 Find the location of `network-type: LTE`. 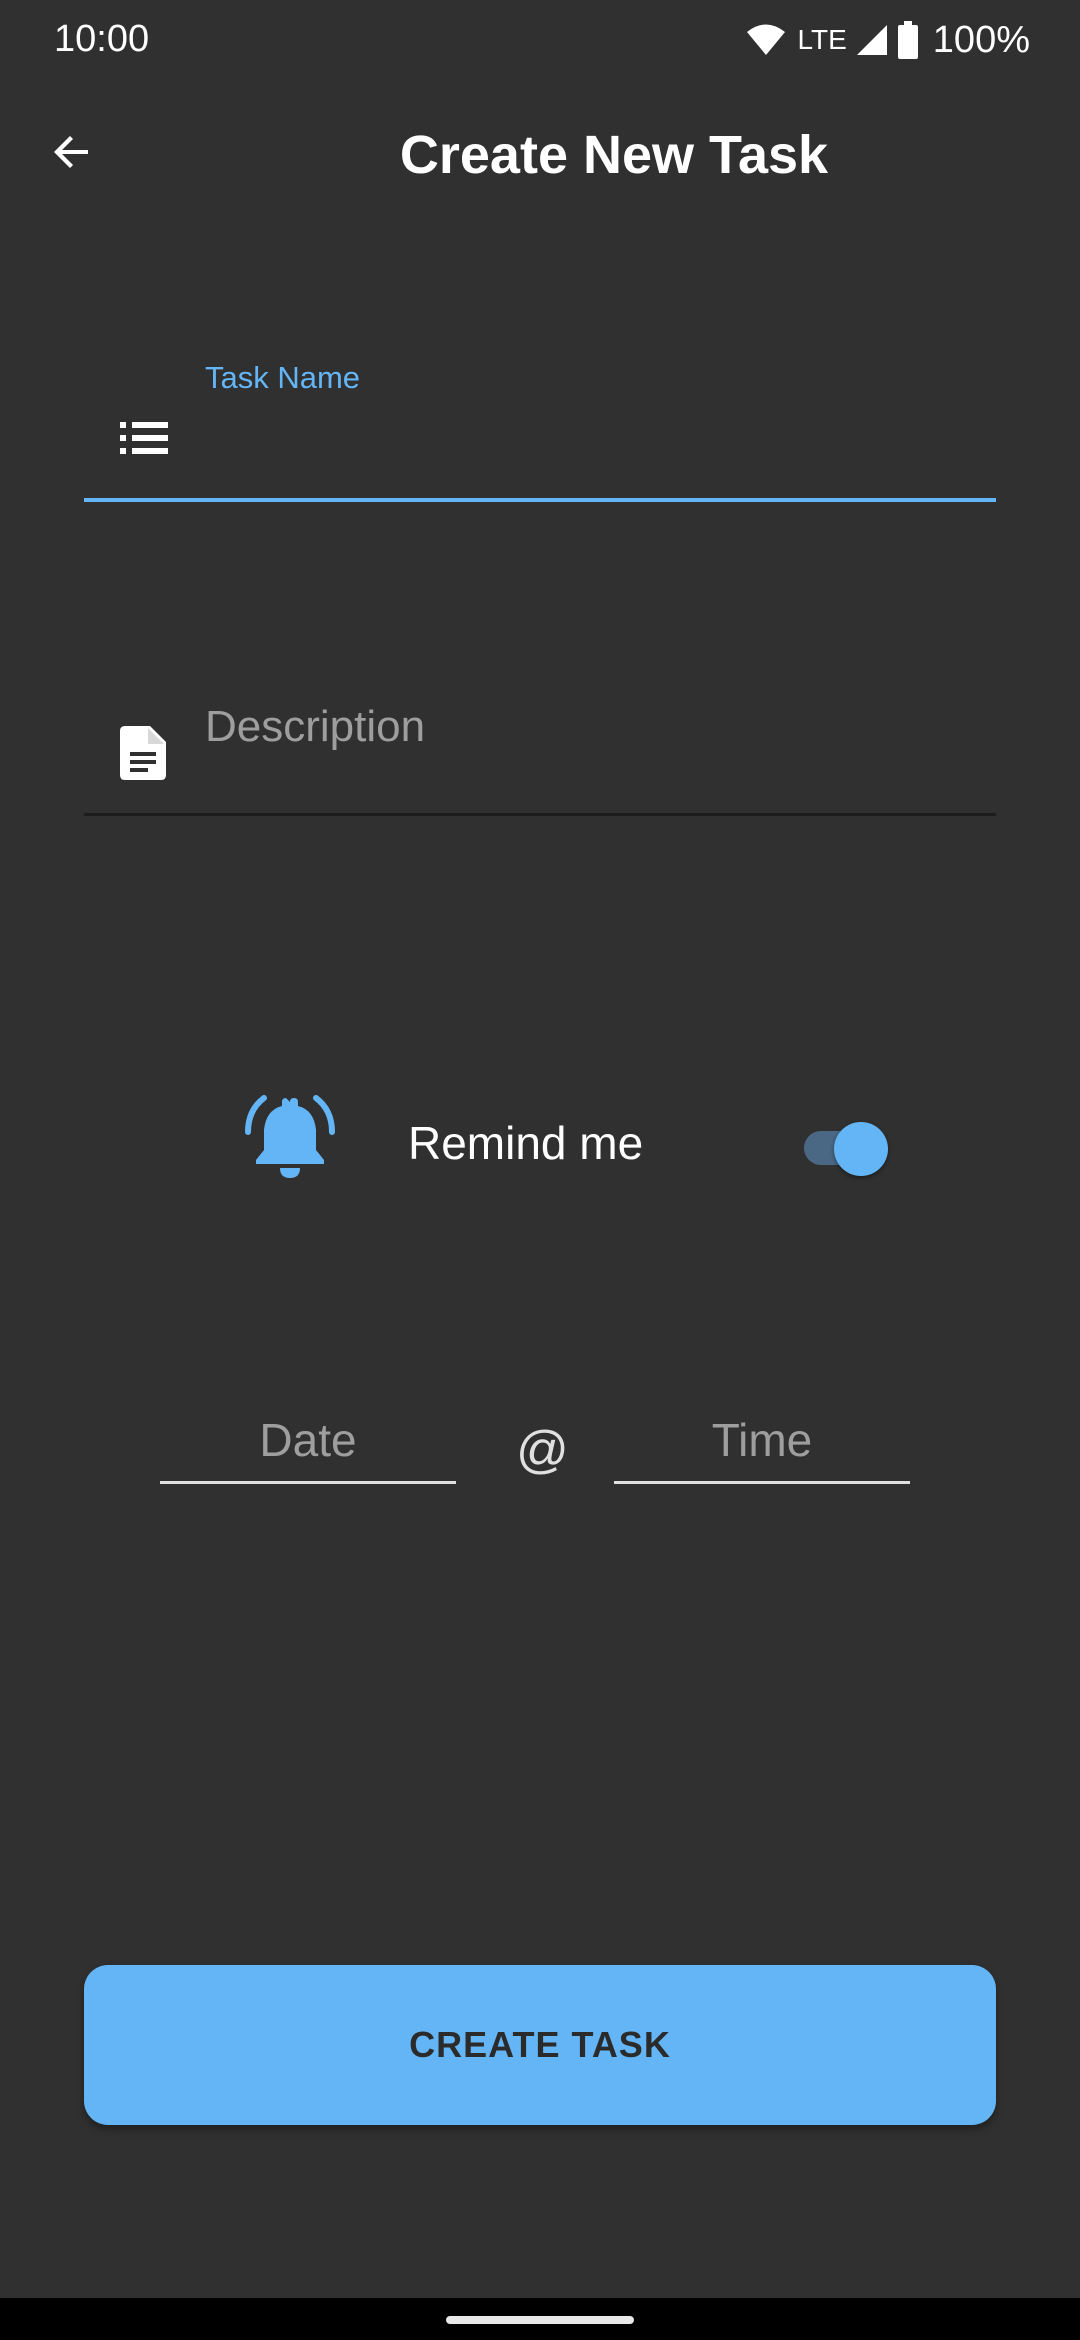

network-type: LTE is located at coordinates (822, 39).